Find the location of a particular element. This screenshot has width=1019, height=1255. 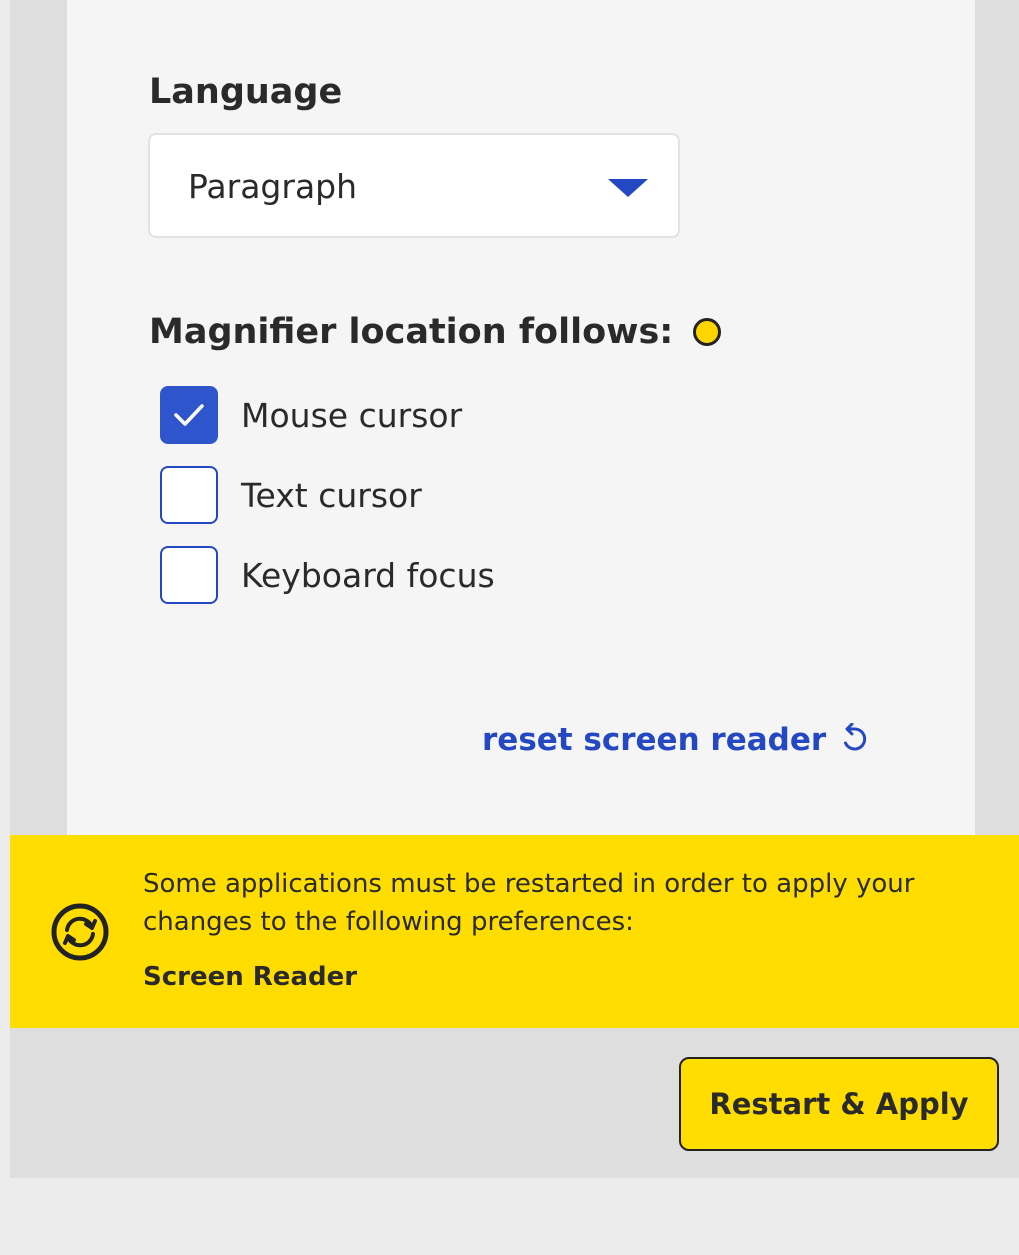

chevron-down-icon is located at coordinates (628, 188).